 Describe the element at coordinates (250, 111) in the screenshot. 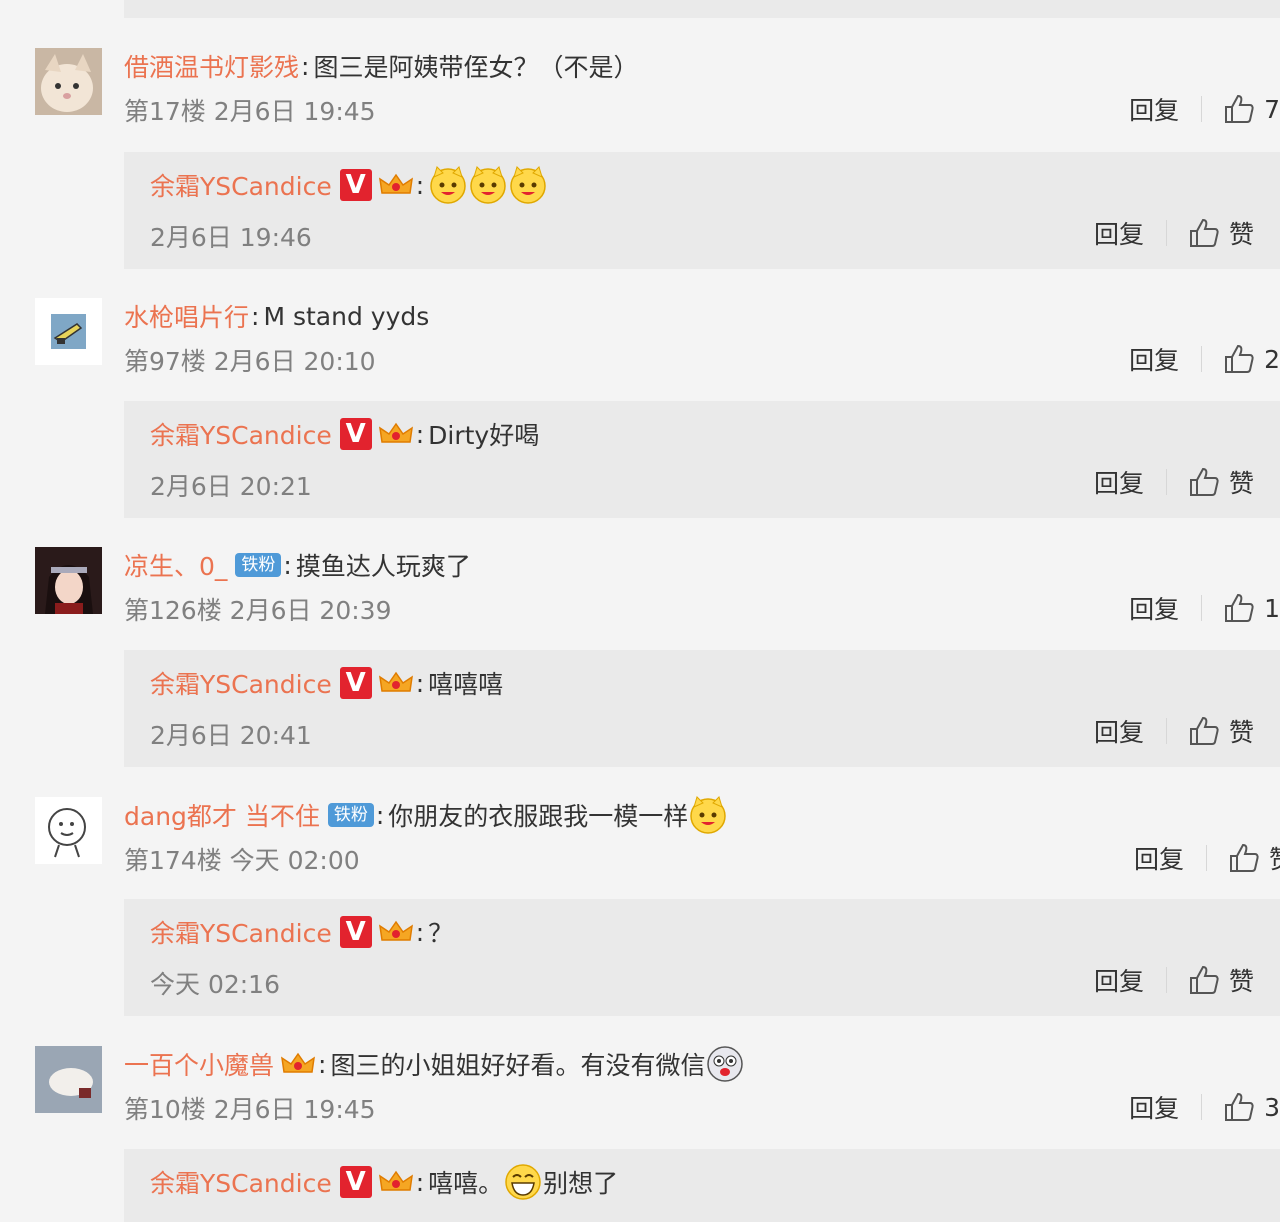

I see `comment-meta: 第17楼 2月6日 19:45` at that location.